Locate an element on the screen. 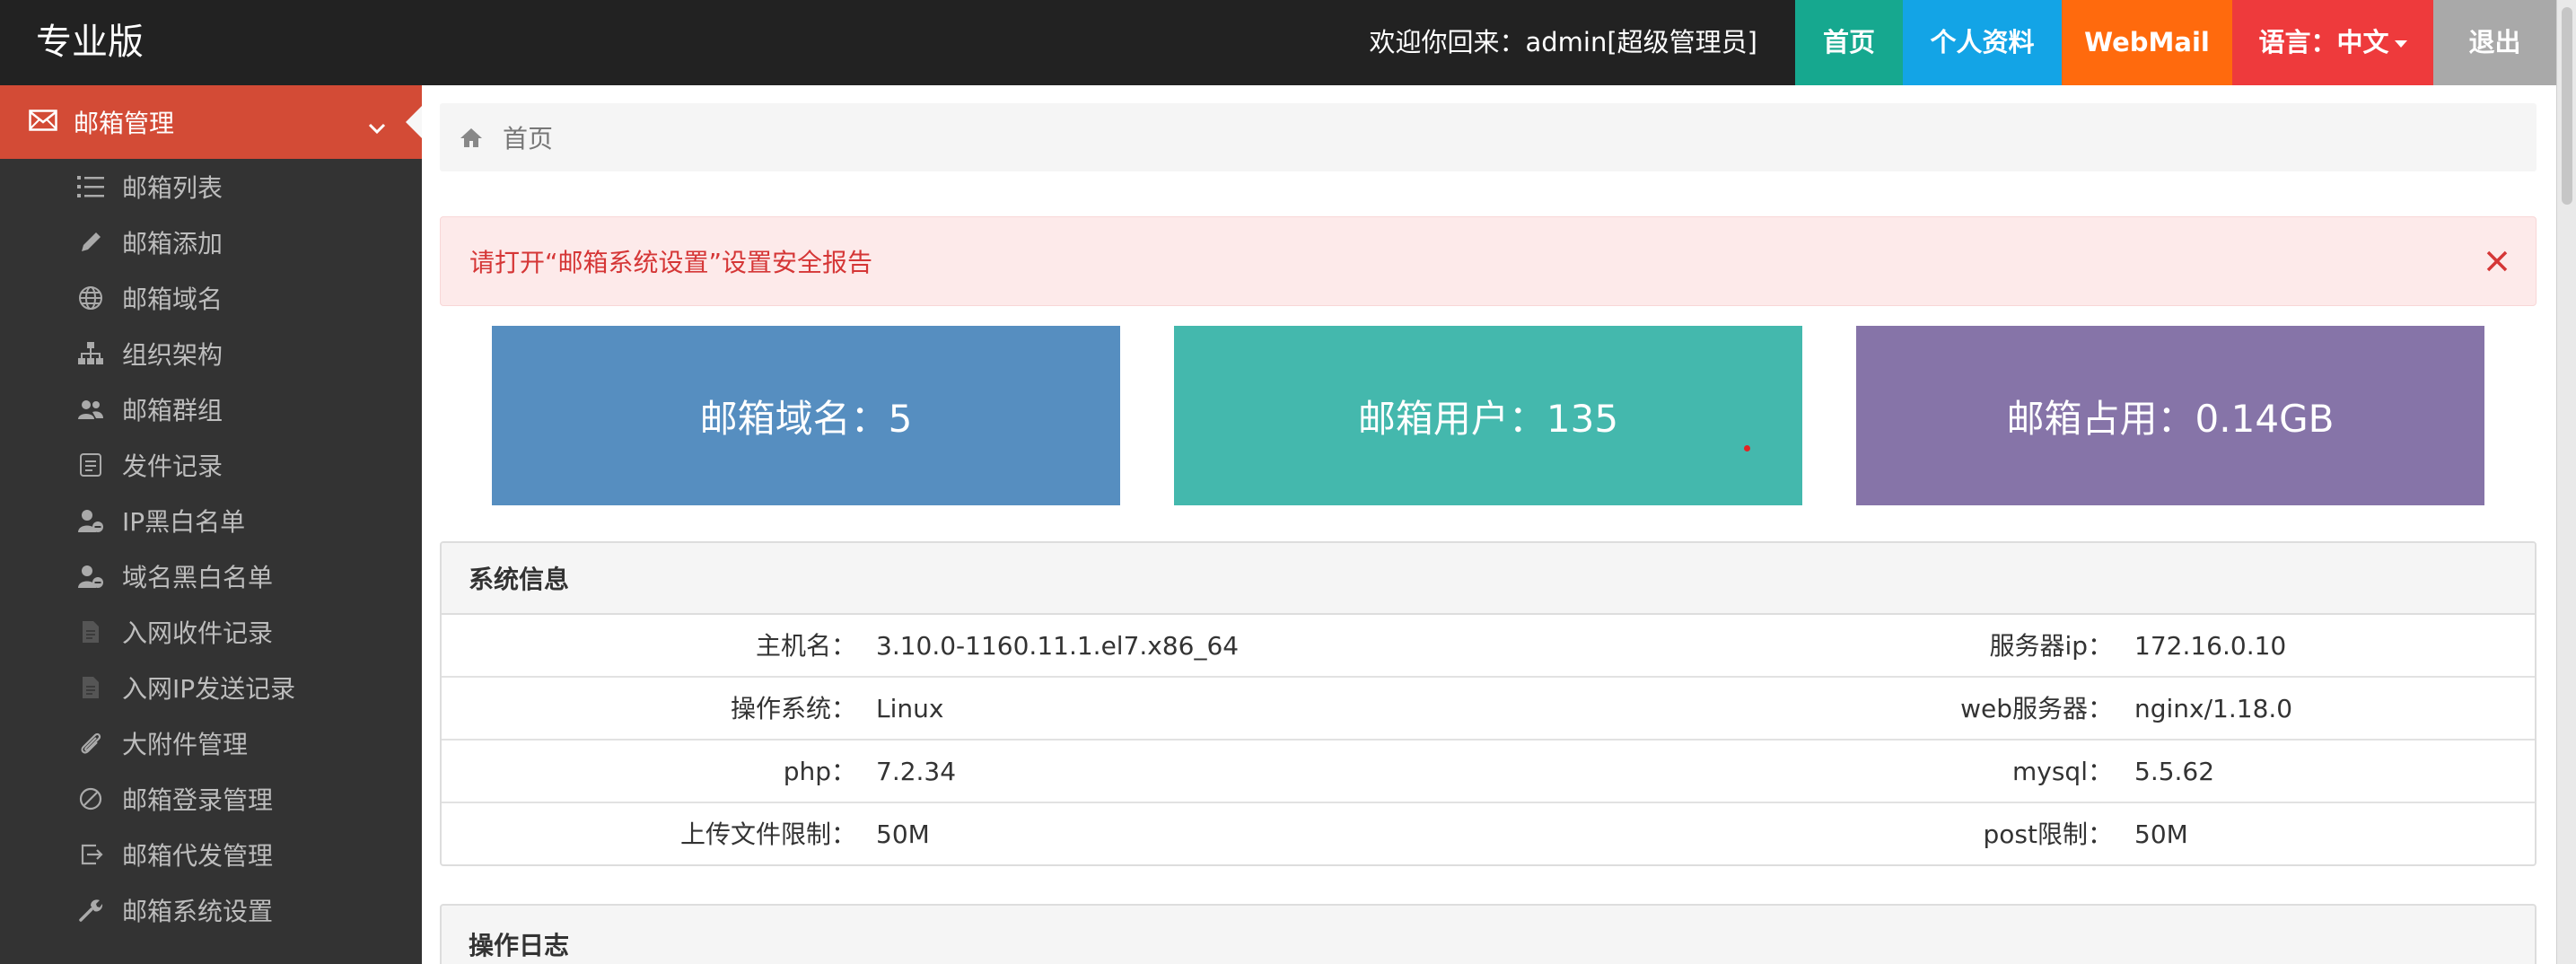 The width and height of the screenshot is (2576, 964). red-dot-marker is located at coordinates (1747, 448).